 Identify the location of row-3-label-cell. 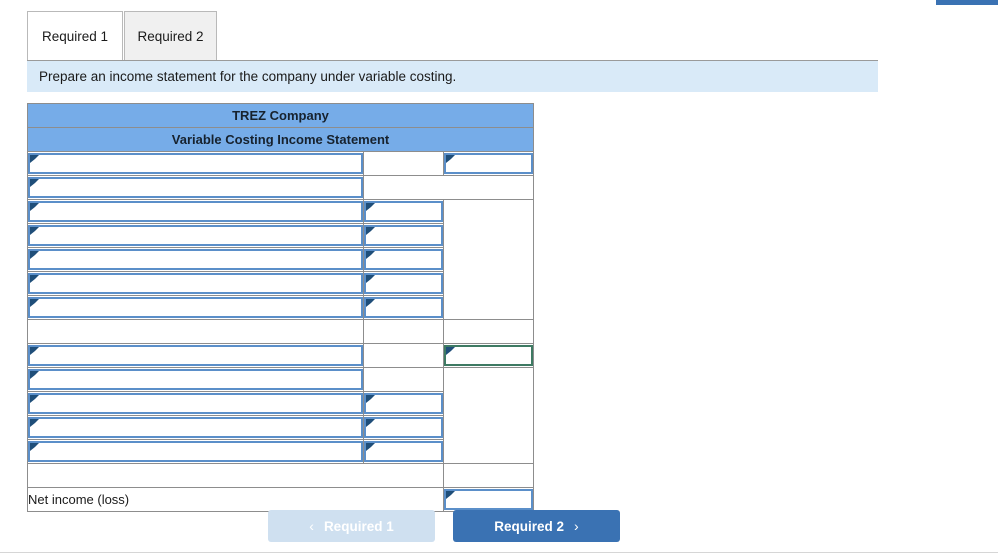
(195, 211).